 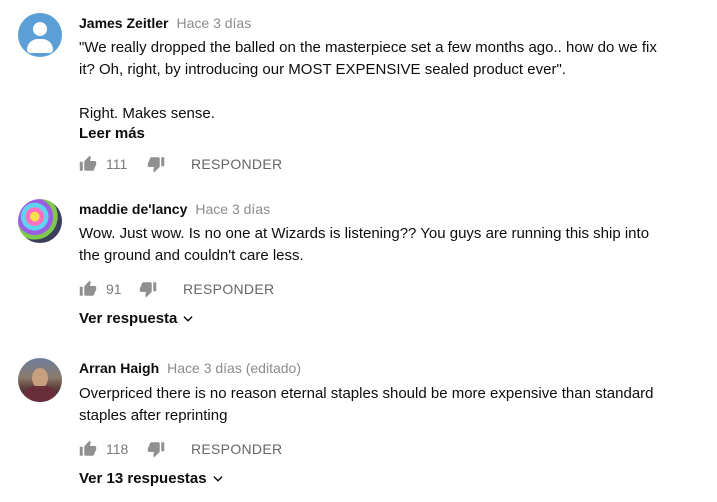 What do you see at coordinates (40, 29) in the screenshot?
I see `avatar-head` at bounding box center [40, 29].